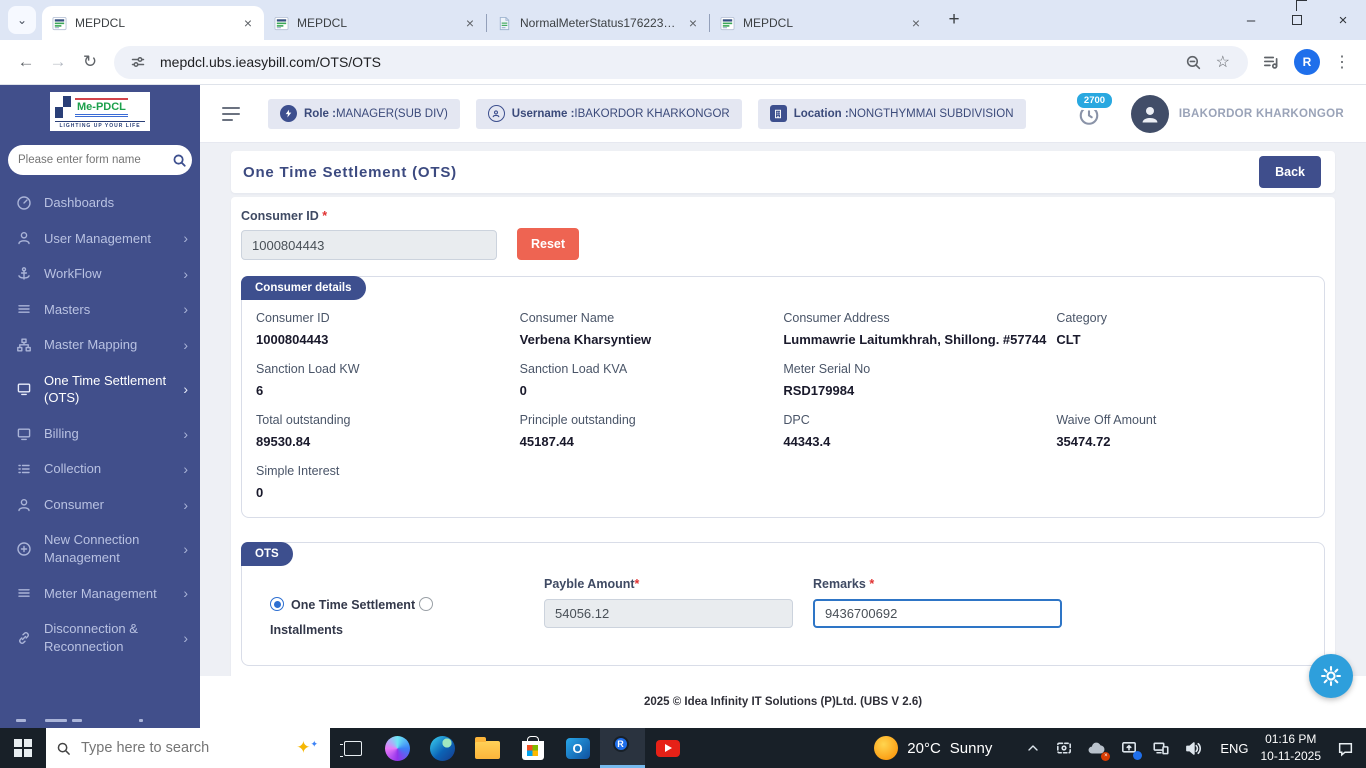  What do you see at coordinates (24, 505) in the screenshot?
I see `user-icon` at bounding box center [24, 505].